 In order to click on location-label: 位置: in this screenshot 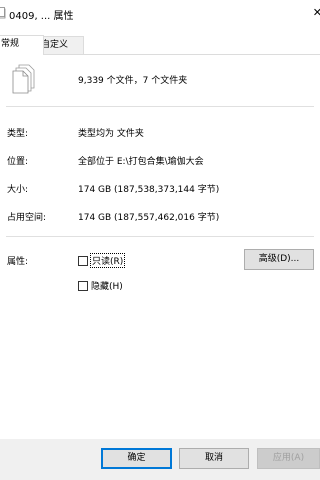, I will do `click(18, 162)`.